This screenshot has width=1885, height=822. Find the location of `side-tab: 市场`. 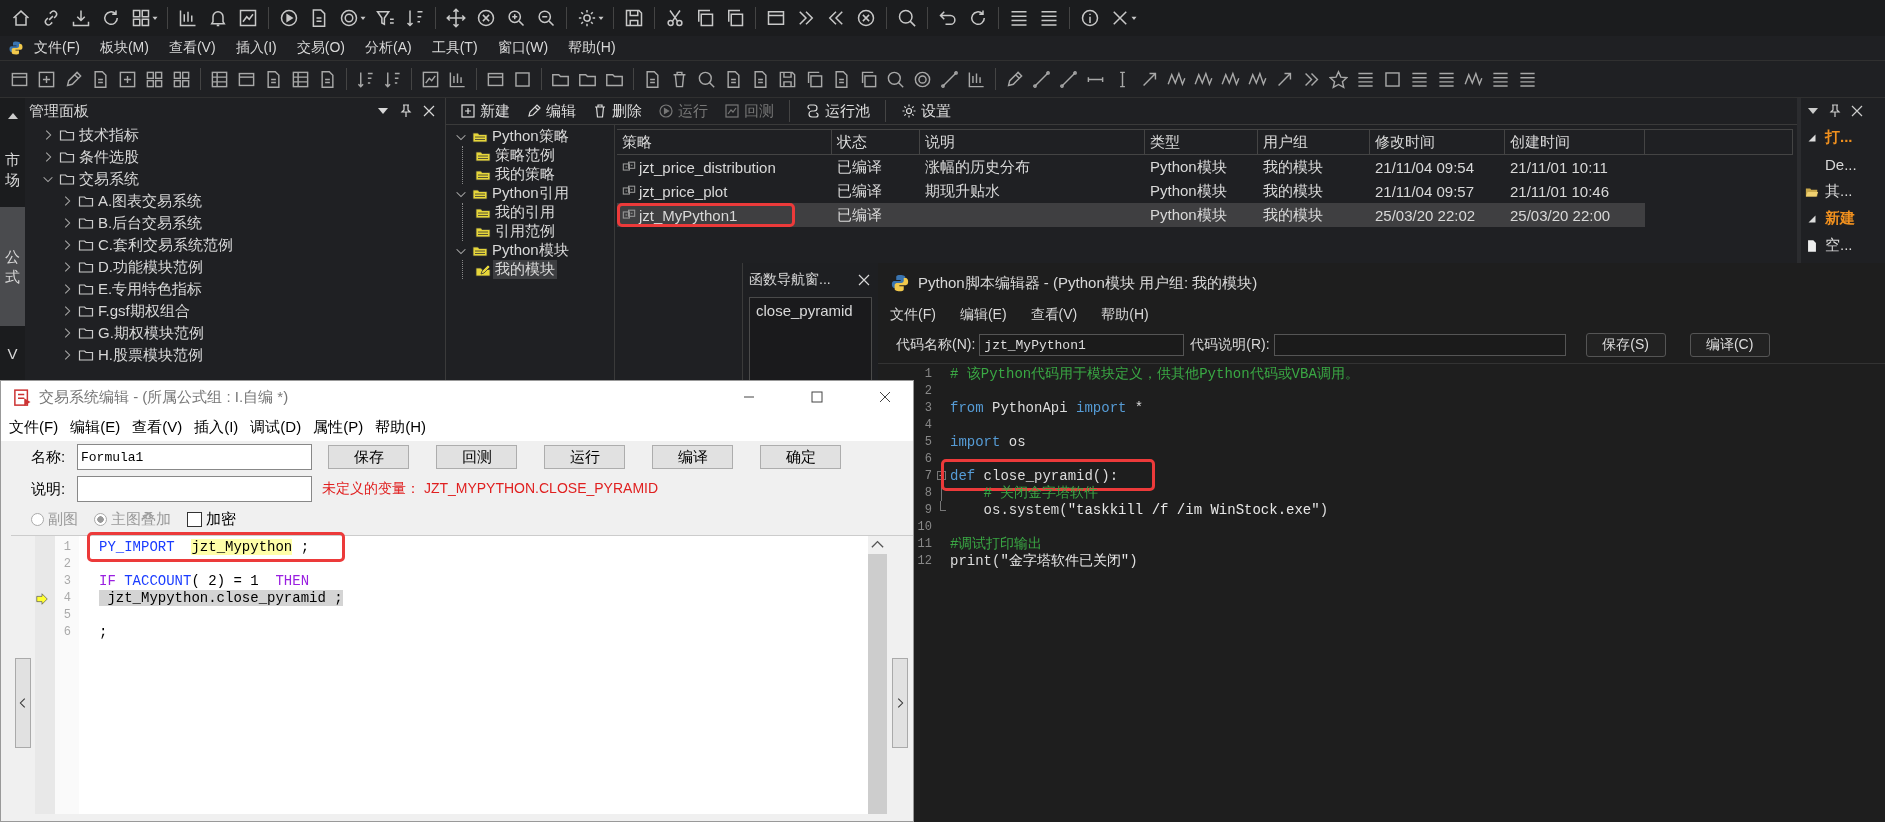

side-tab: 市场 is located at coordinates (12, 169).